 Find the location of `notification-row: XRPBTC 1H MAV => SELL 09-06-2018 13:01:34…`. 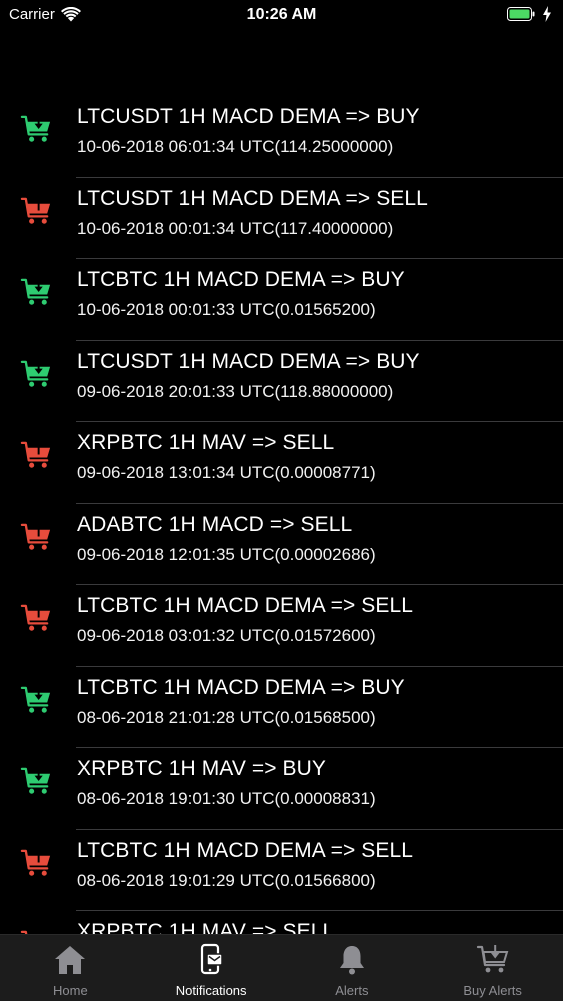

notification-row: XRPBTC 1H MAV => SELL 09-06-2018 13:01:34… is located at coordinates (281, 463).